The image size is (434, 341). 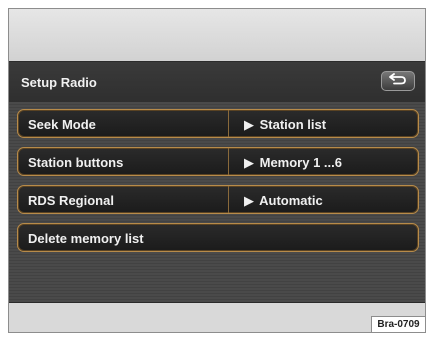 I want to click on rds-regional-row: RDS Regional ▶ Automatic, so click(x=218, y=199).